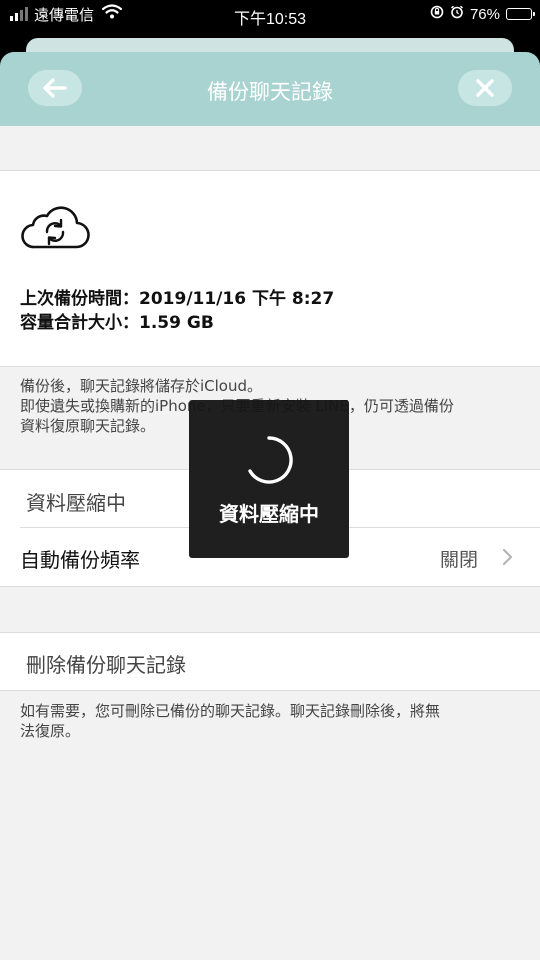 Image resolution: width=540 pixels, height=960 pixels. What do you see at coordinates (437, 14) in the screenshot?
I see `rotation-lock-icon` at bounding box center [437, 14].